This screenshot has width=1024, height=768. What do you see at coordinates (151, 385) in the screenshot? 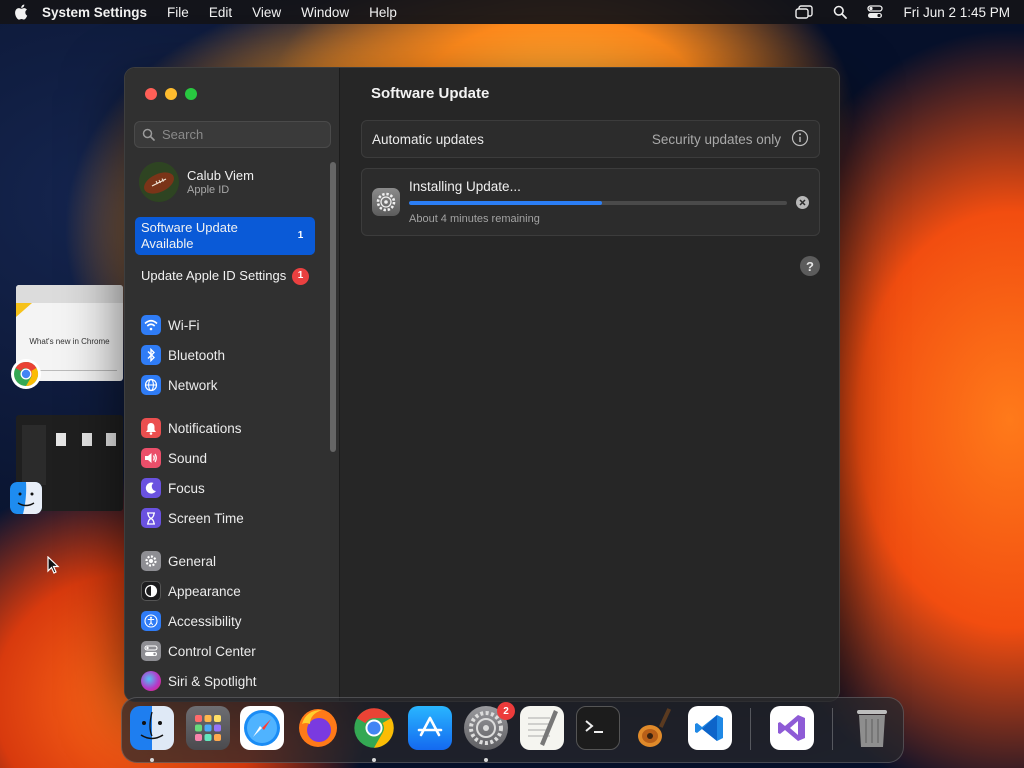
I see `globe-icon` at bounding box center [151, 385].